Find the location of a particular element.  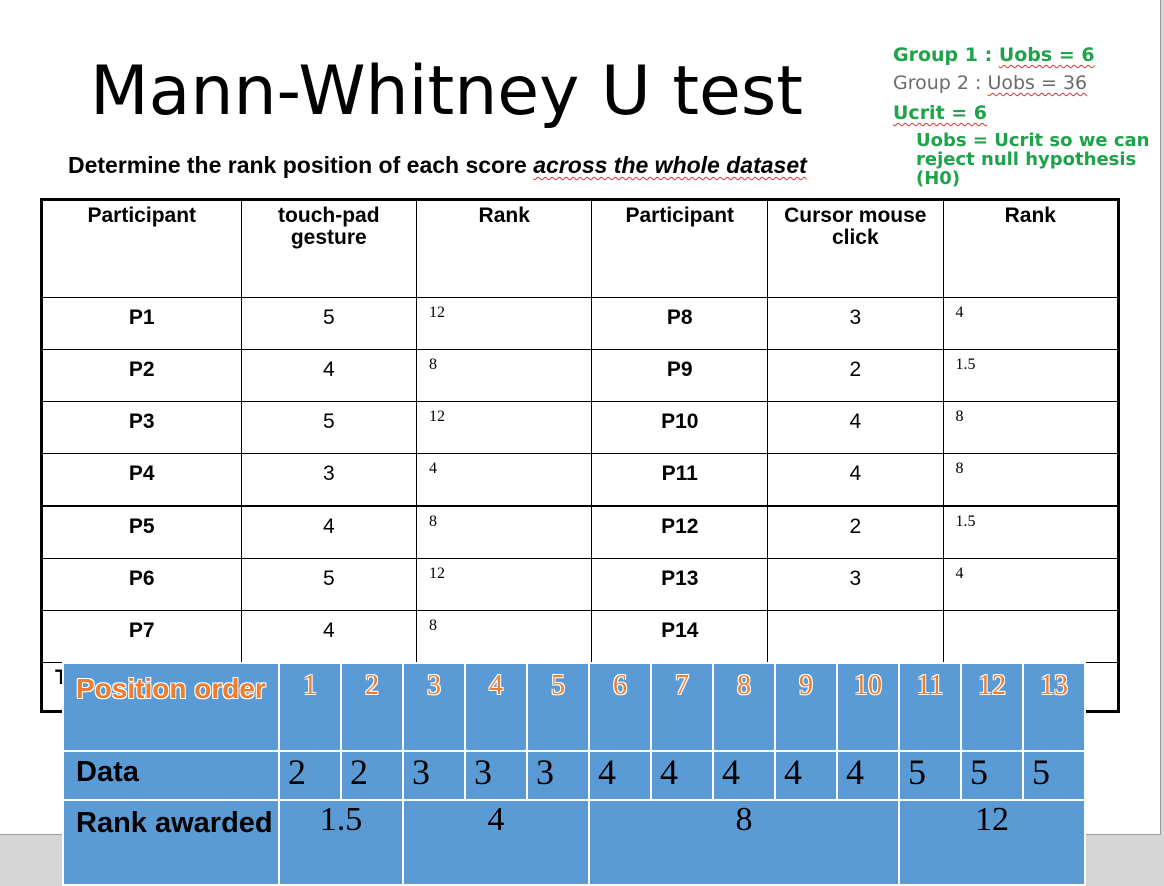

header-rank-2: Rank is located at coordinates (1031, 248).